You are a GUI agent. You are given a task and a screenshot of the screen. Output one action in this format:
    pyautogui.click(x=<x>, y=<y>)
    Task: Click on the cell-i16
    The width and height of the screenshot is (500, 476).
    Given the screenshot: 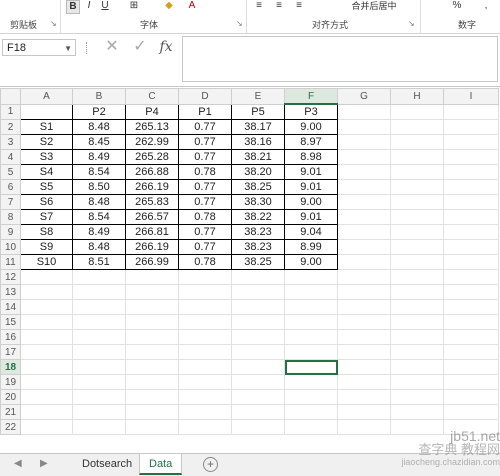 What is the action you would take?
    pyautogui.click(x=471, y=337)
    